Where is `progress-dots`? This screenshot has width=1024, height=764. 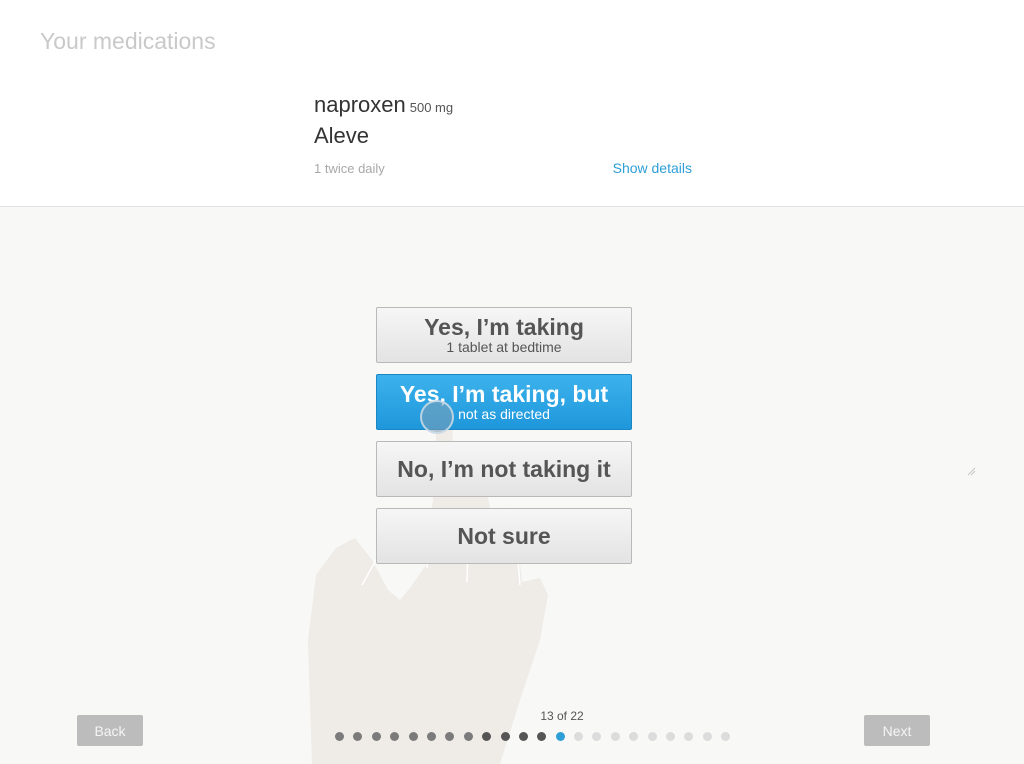
progress-dots is located at coordinates (533, 736).